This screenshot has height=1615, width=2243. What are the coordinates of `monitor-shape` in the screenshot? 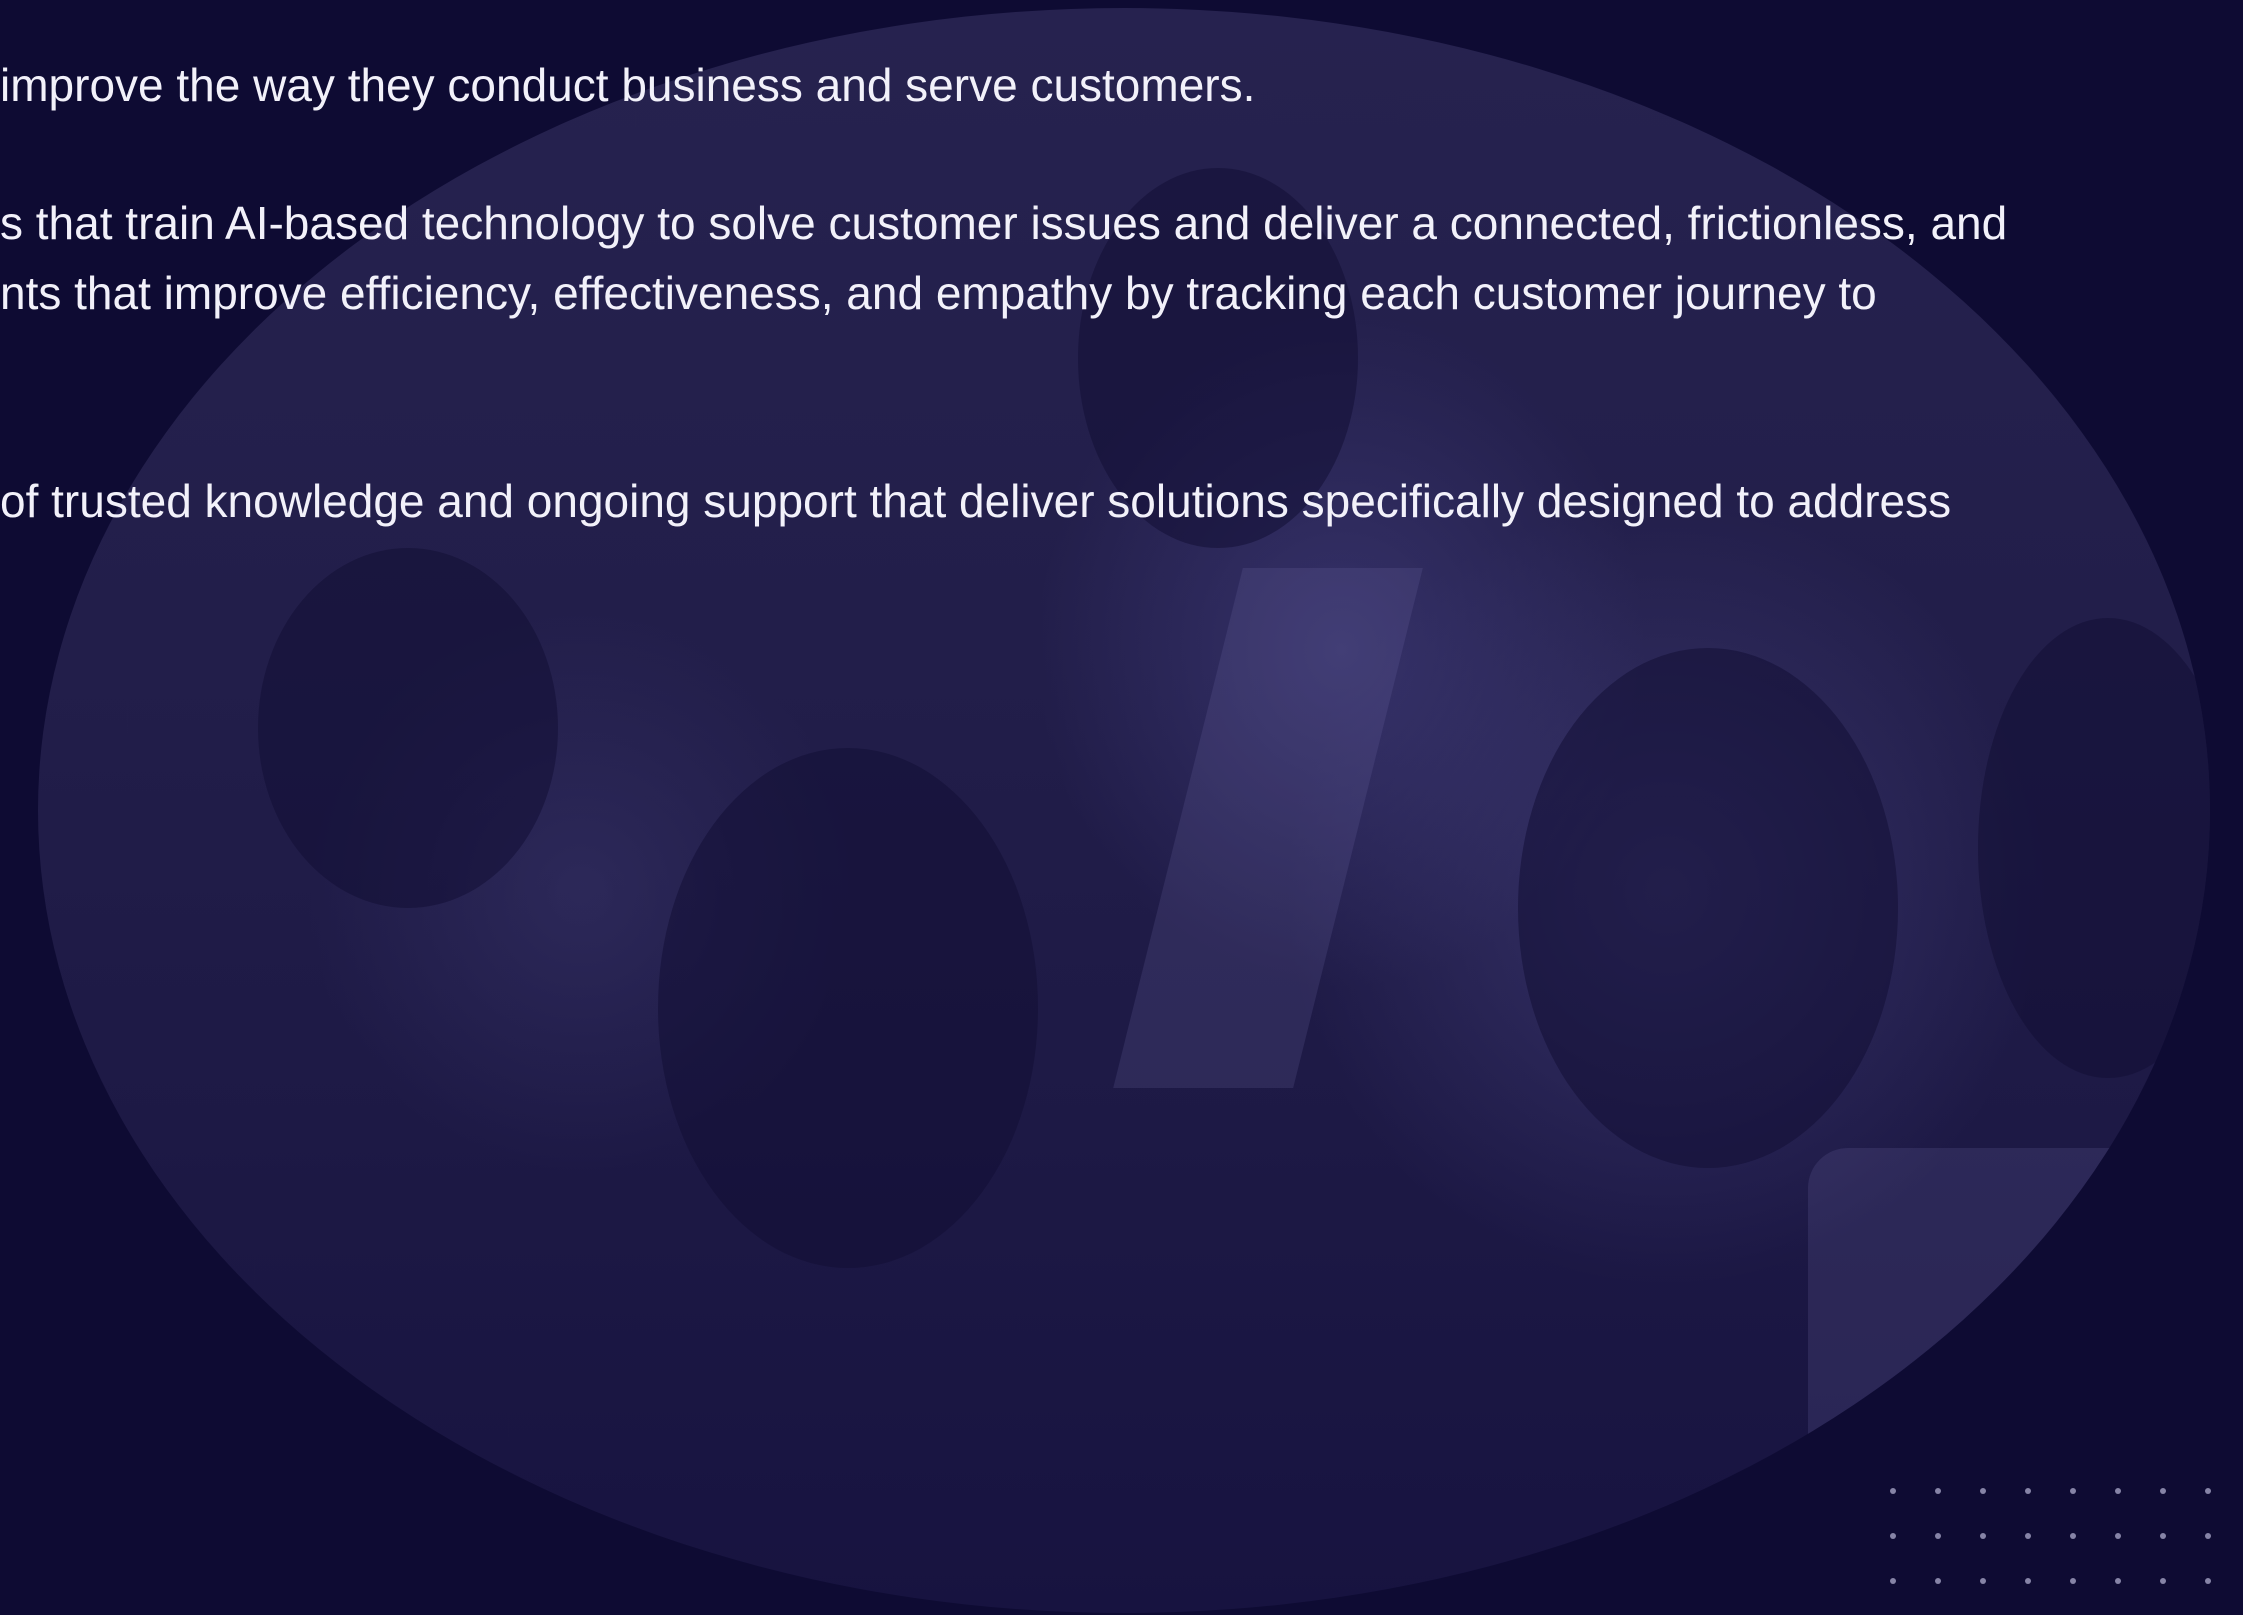 It's located at (1268, 828).